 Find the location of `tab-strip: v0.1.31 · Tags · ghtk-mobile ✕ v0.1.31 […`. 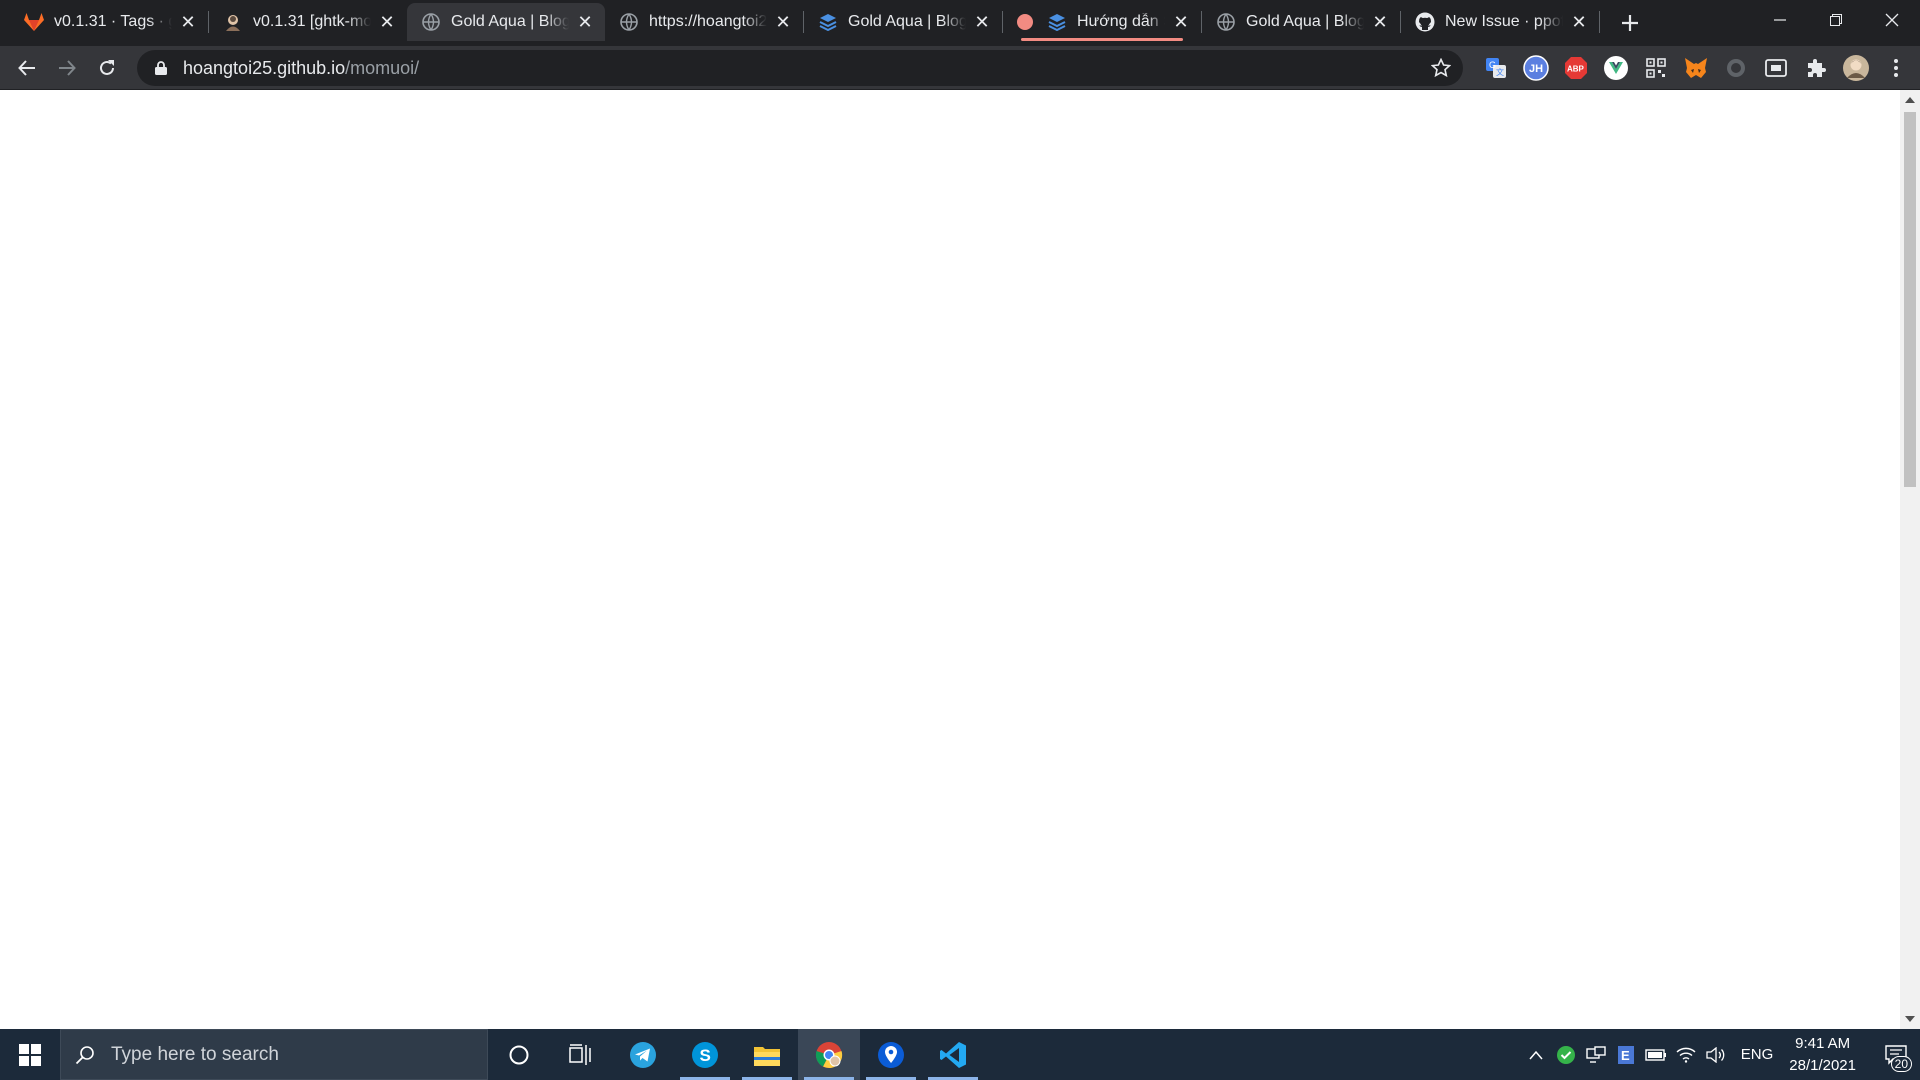

tab-strip: v0.1.31 · Tags · ghtk-mobile ✕ v0.1.31 [… is located at coordinates (960, 23).